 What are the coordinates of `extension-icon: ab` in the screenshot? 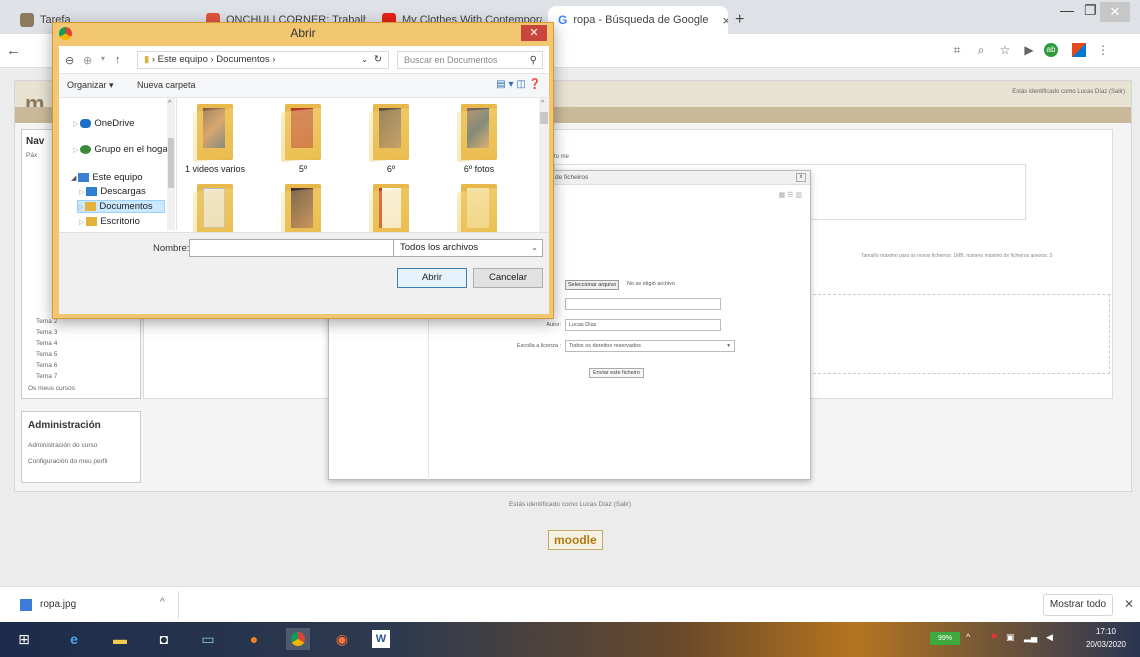 It's located at (1051, 50).